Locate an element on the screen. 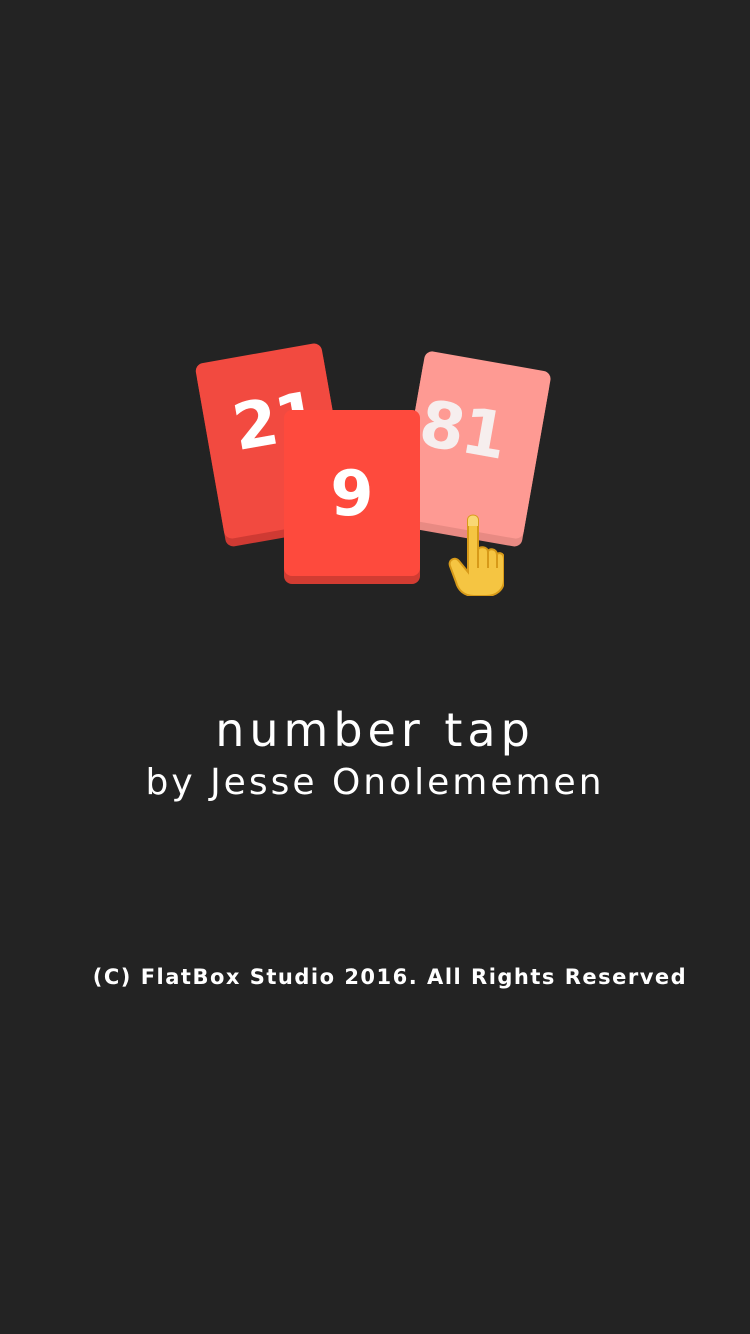 The height and width of the screenshot is (1334, 750). author-credit: by Jesse Onolememen is located at coordinates (375, 782).